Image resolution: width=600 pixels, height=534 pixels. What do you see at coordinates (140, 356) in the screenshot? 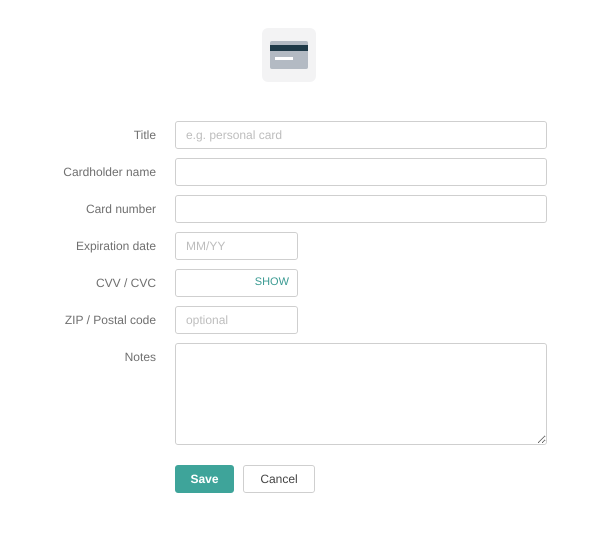
I see `field-label: Notes` at bounding box center [140, 356].